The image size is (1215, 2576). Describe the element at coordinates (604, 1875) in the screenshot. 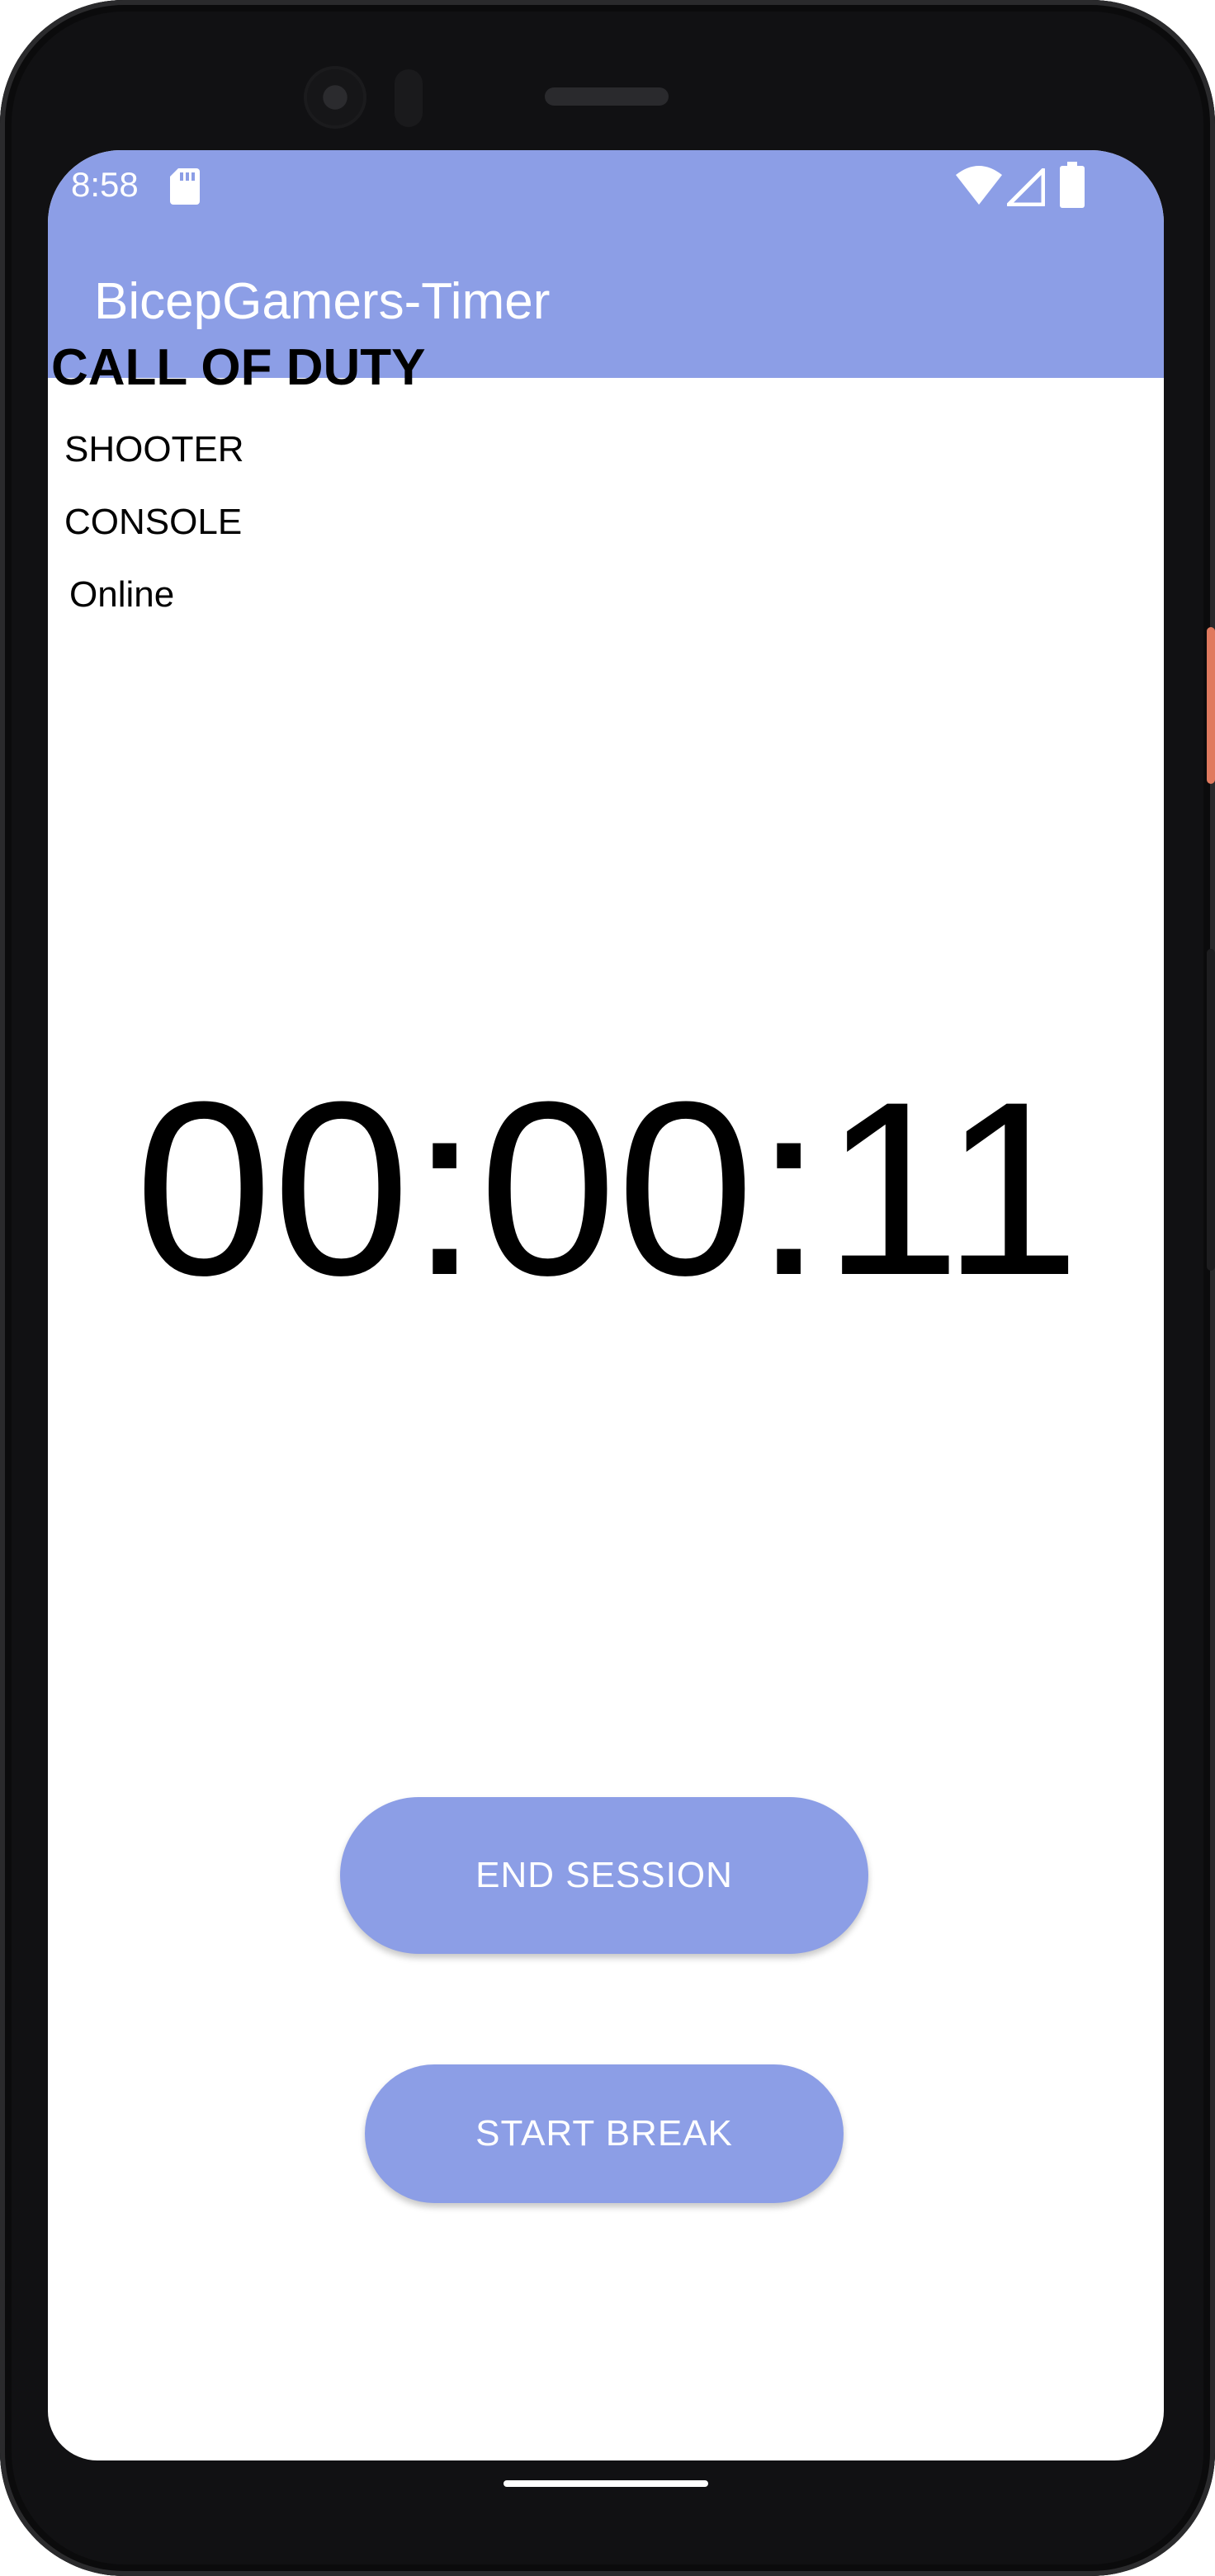

I see `end-session-button: END SESSION` at that location.